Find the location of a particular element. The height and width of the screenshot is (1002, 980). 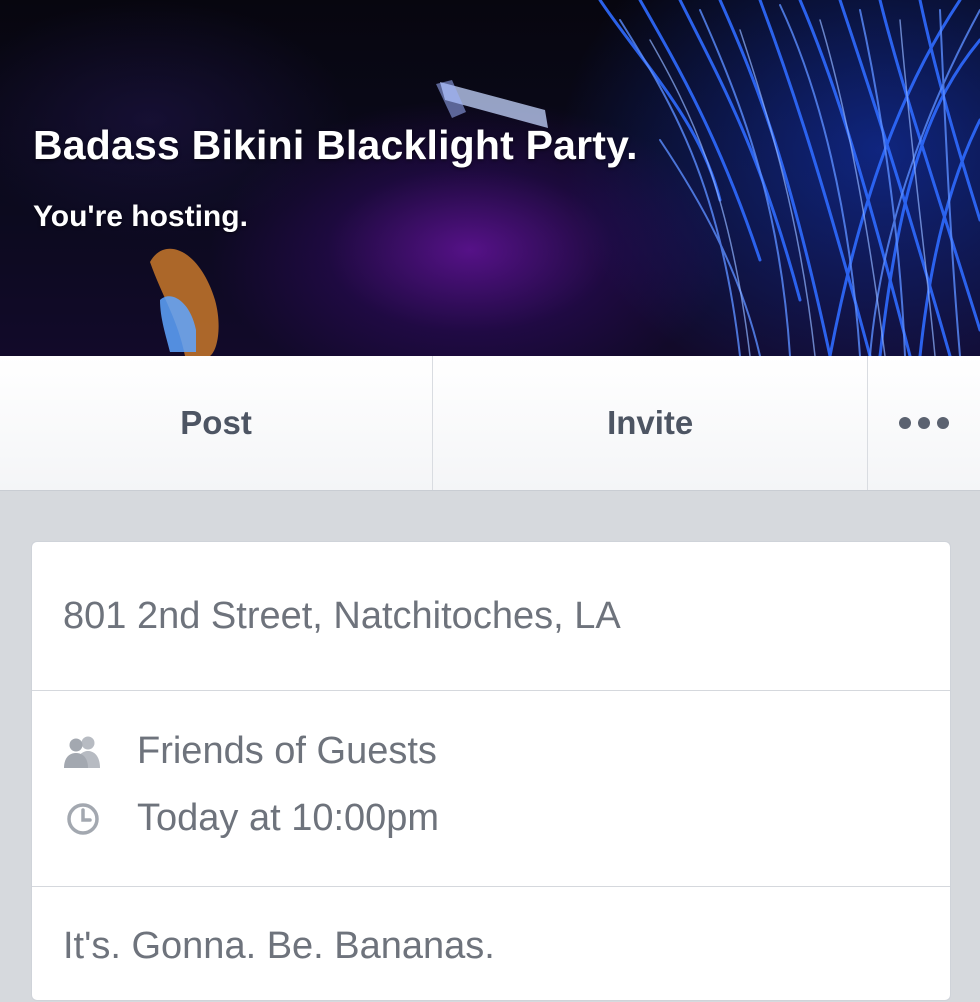

friends-icon is located at coordinates (82, 752).